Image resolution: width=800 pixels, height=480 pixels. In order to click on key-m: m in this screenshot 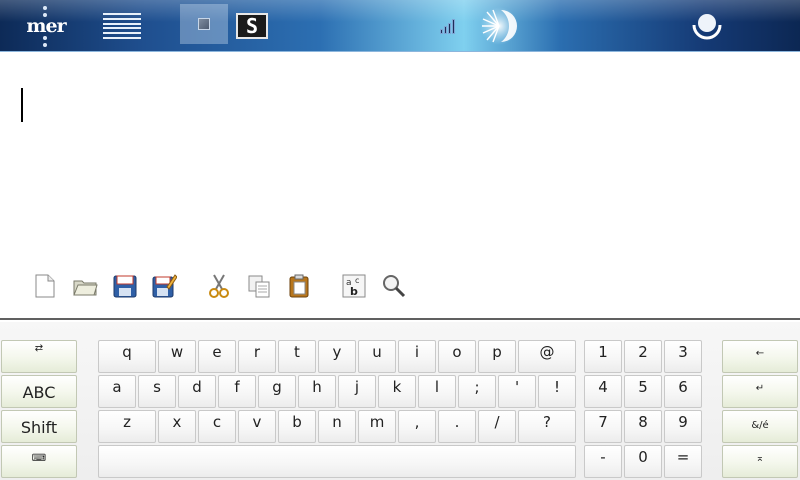, I will do `click(377, 426)`.